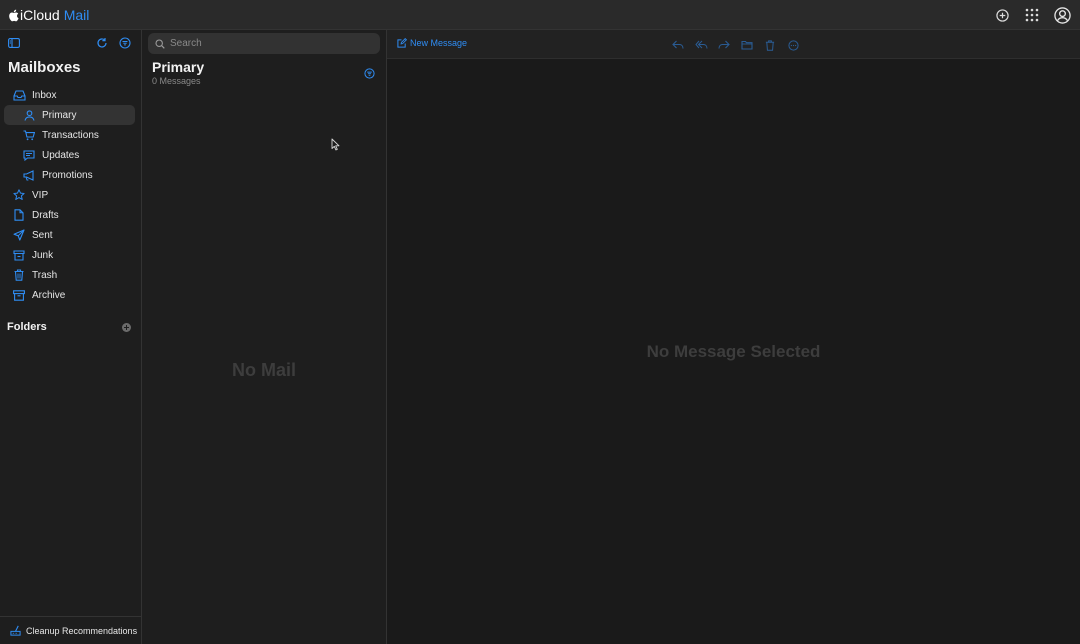 The height and width of the screenshot is (644, 1080). I want to click on folders-heading: Folders, so click(27, 327).